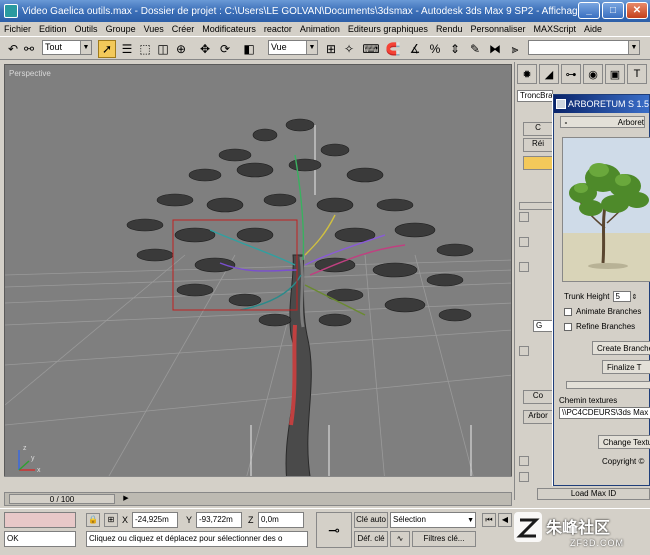 Image resolution: width=650 pixels, height=555 pixels. What do you see at coordinates (626, 367) in the screenshot?
I see `finalize-button: Finalize T` at bounding box center [626, 367].